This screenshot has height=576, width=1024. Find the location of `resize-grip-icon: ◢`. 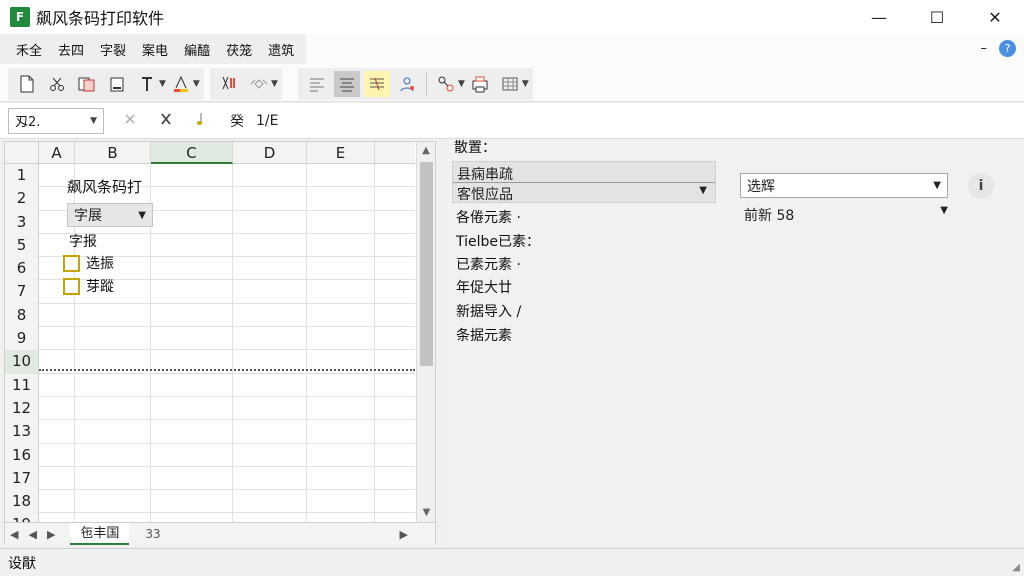

resize-grip-icon: ◢ is located at coordinates (1016, 567).